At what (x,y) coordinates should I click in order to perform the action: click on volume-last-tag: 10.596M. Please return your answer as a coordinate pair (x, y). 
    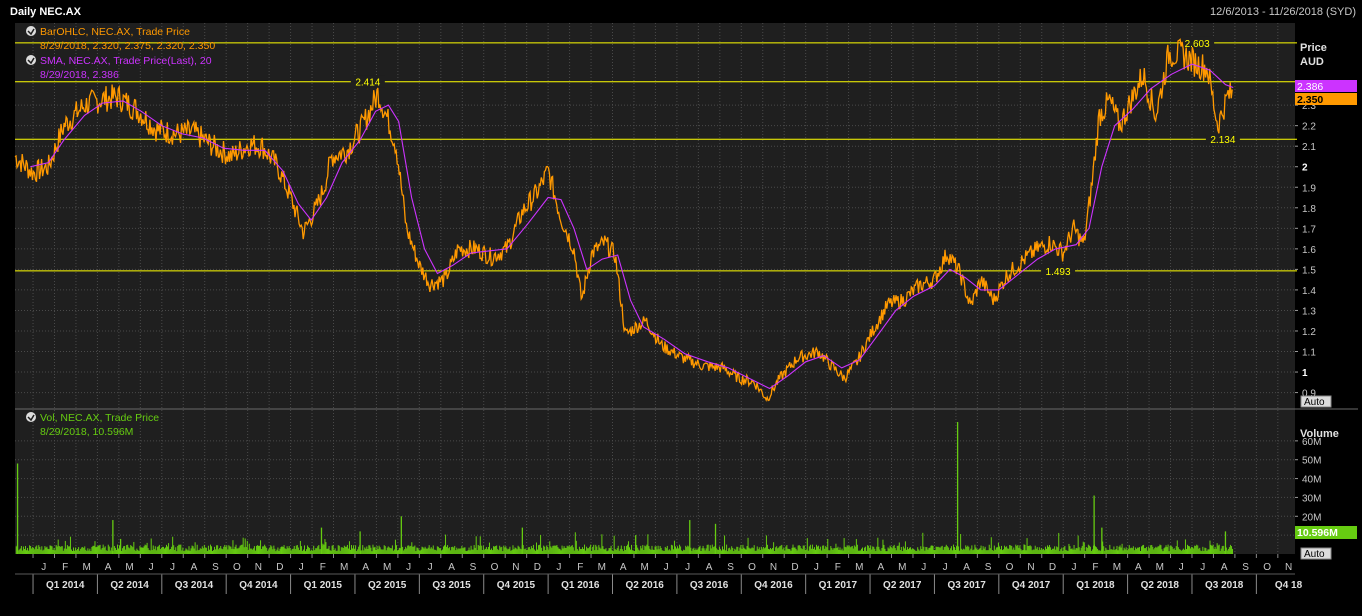
    Looking at the image, I should click on (1326, 532).